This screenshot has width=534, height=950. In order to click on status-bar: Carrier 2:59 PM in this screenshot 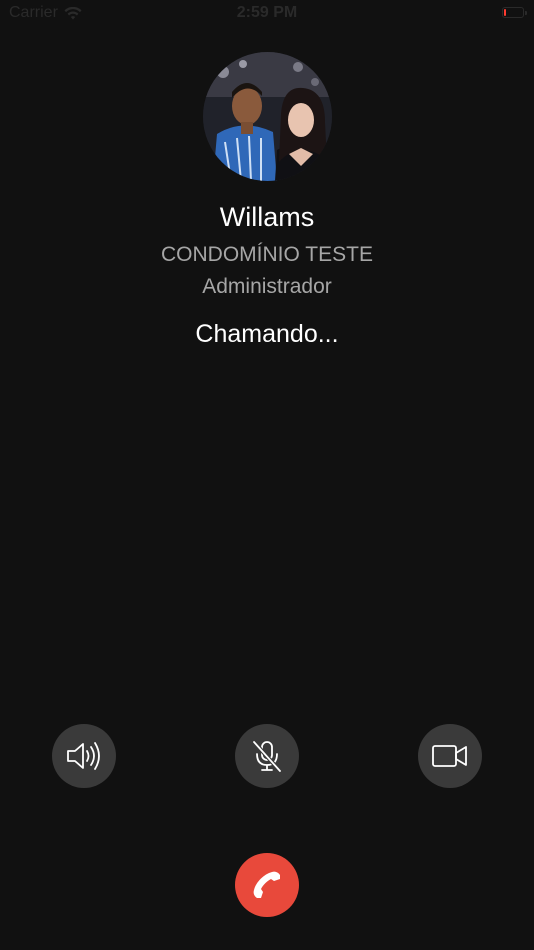, I will do `click(267, 14)`.